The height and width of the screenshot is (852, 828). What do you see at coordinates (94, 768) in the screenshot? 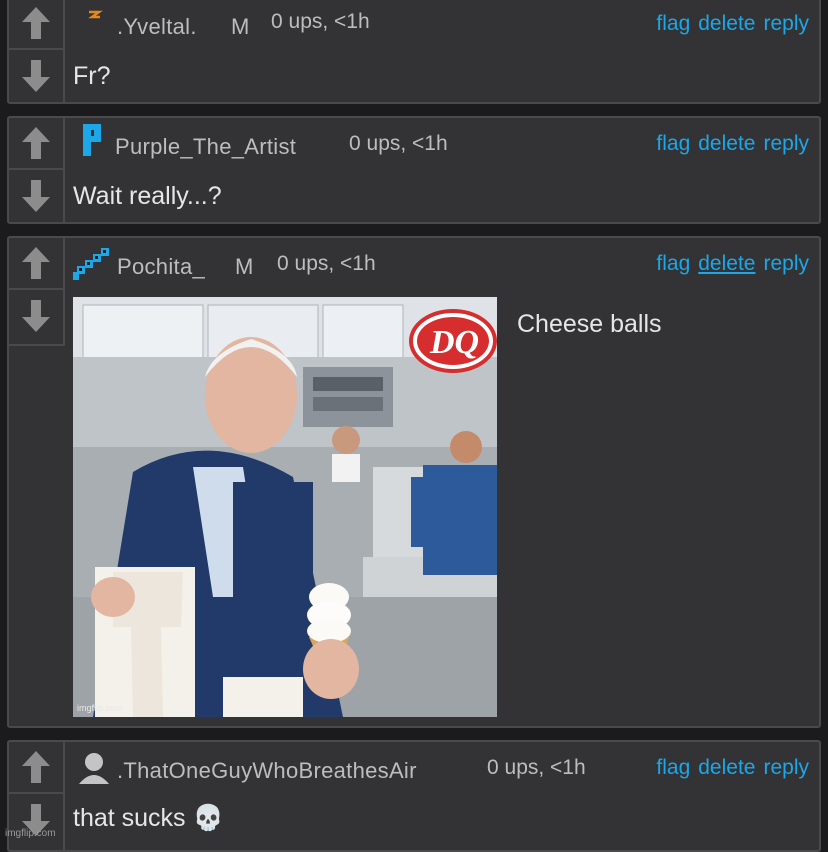
I see `default-user-icon` at bounding box center [94, 768].